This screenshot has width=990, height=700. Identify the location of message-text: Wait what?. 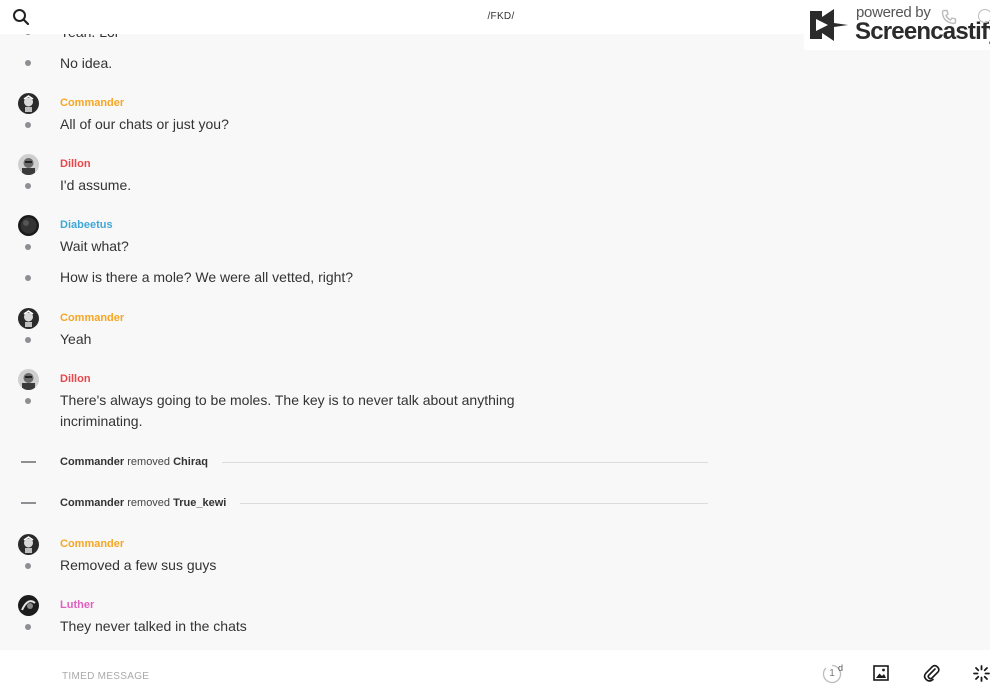
(94, 246).